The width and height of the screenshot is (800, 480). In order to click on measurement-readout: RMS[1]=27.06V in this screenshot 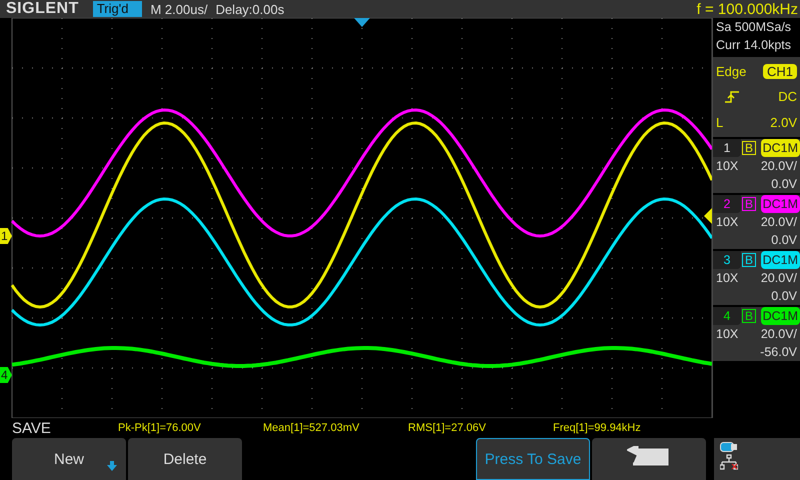, I will do `click(447, 428)`.